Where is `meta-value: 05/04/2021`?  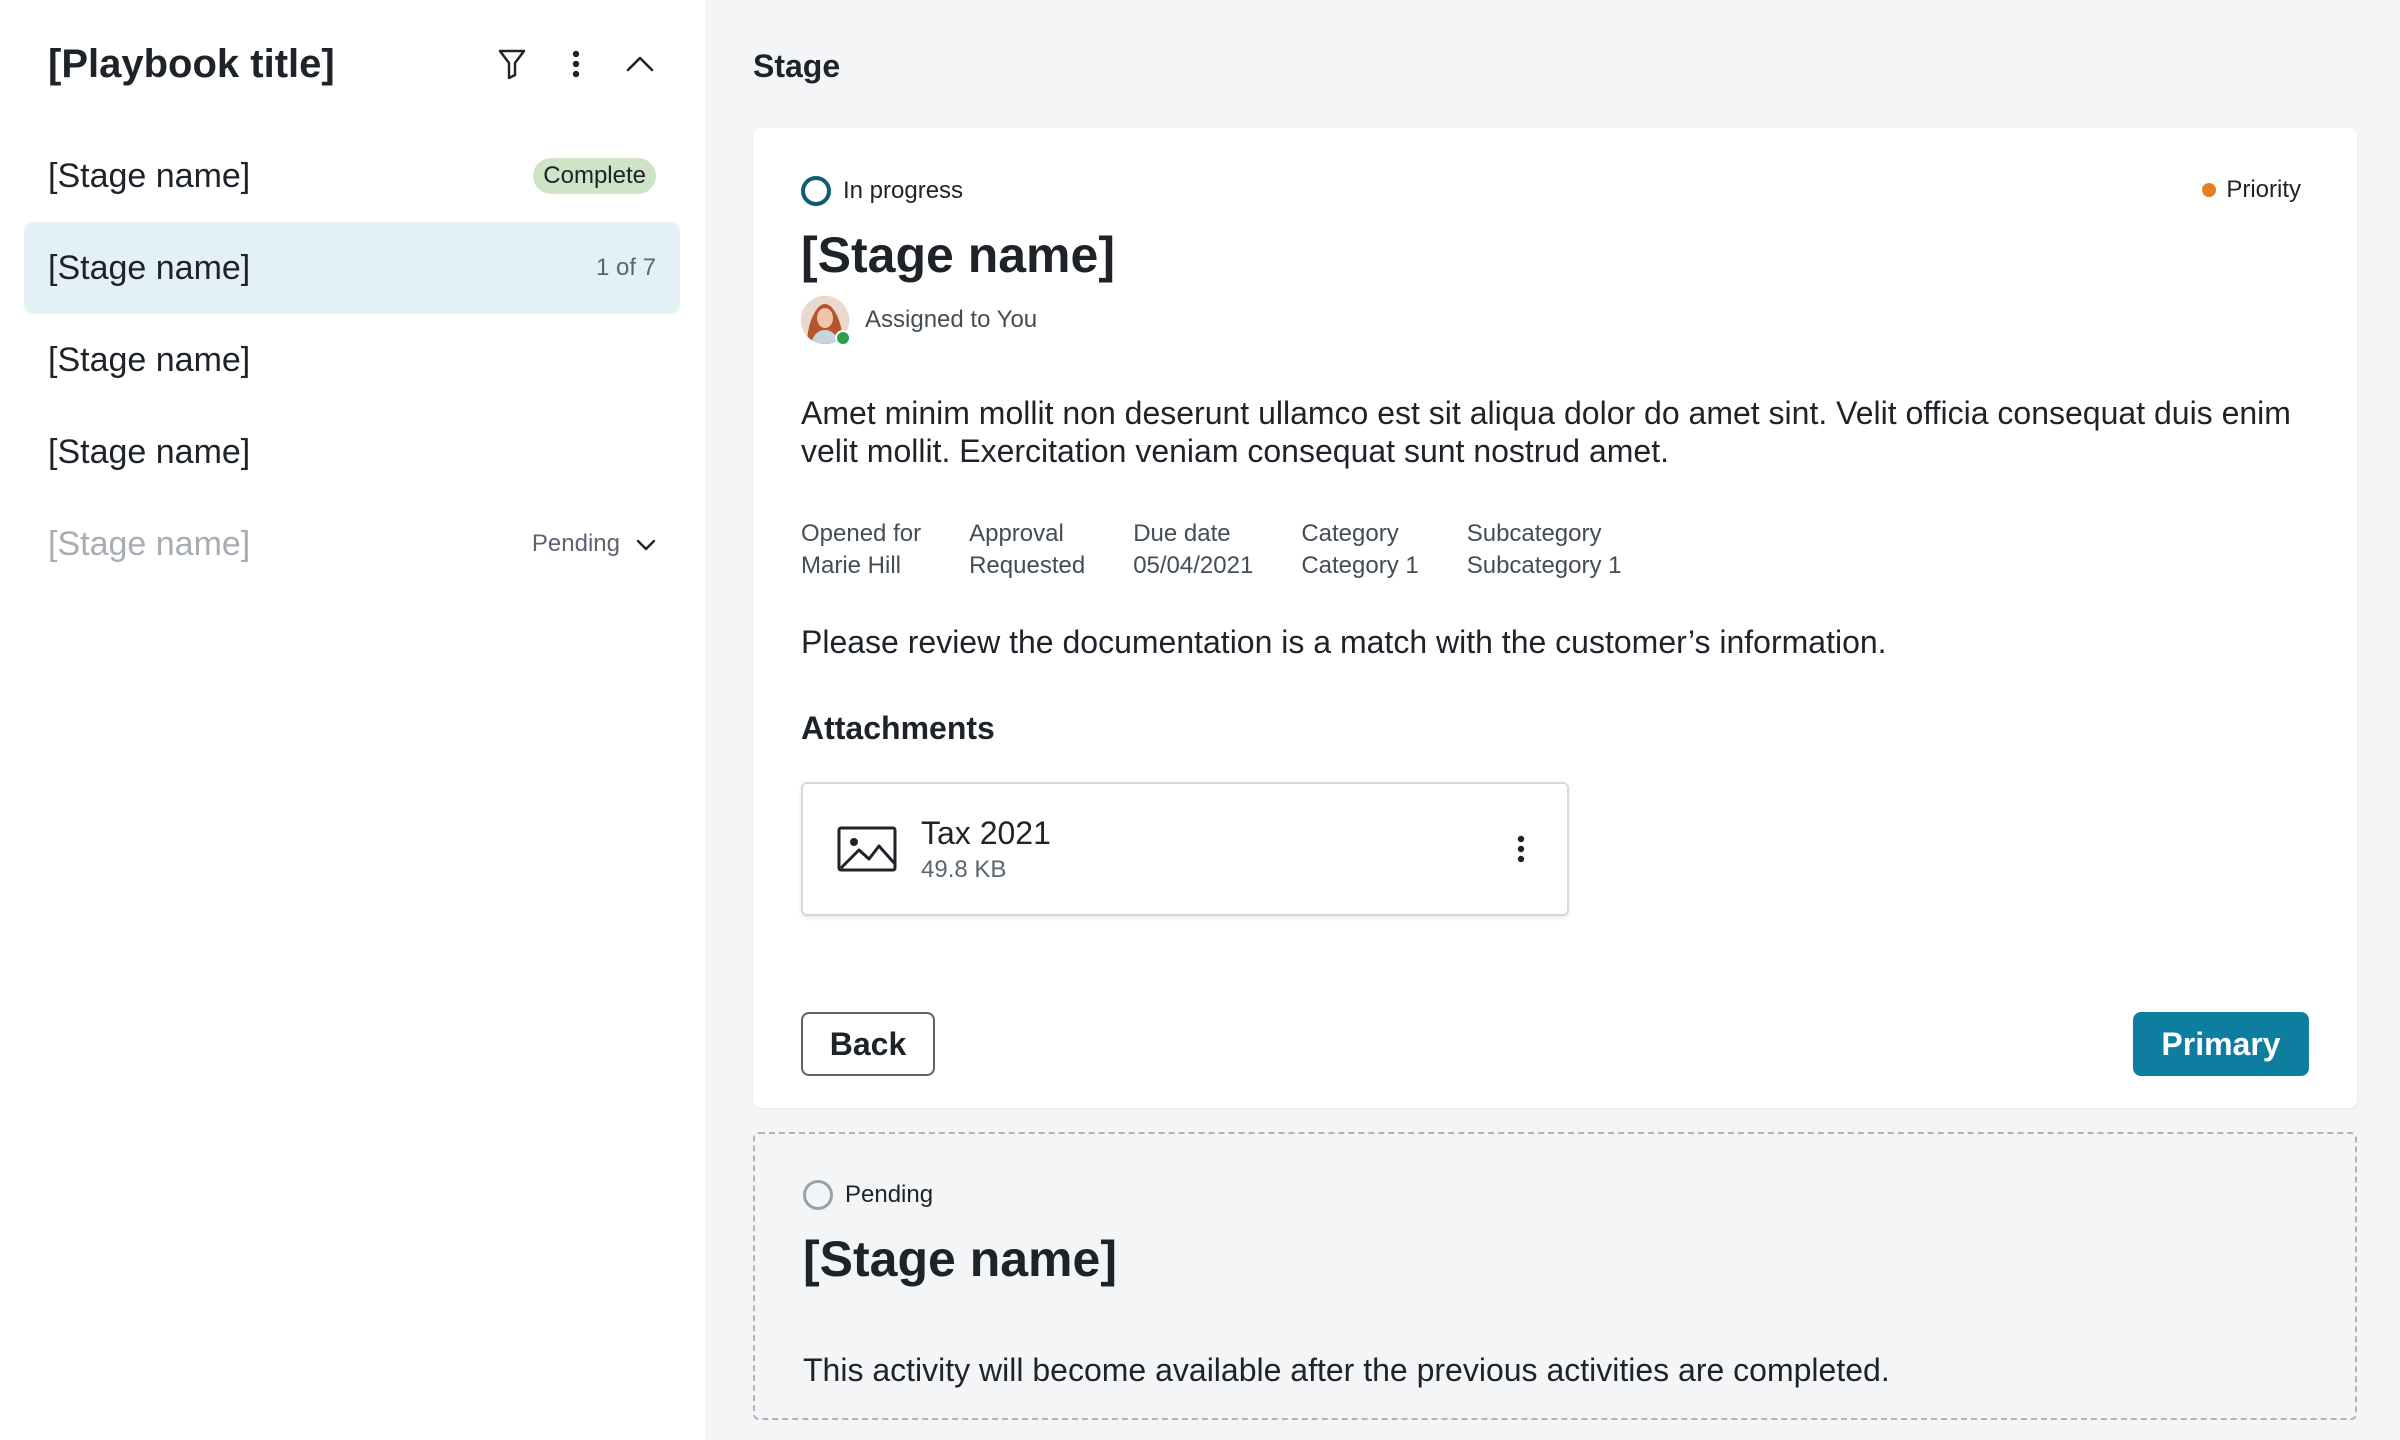
meta-value: 05/04/2021 is located at coordinates (1193, 565).